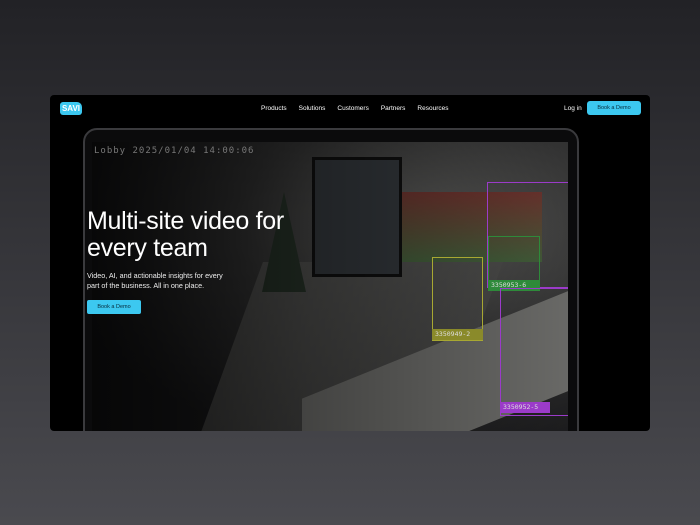 The height and width of the screenshot is (525, 700). I want to click on detection-label: 3350949-2, so click(457, 334).